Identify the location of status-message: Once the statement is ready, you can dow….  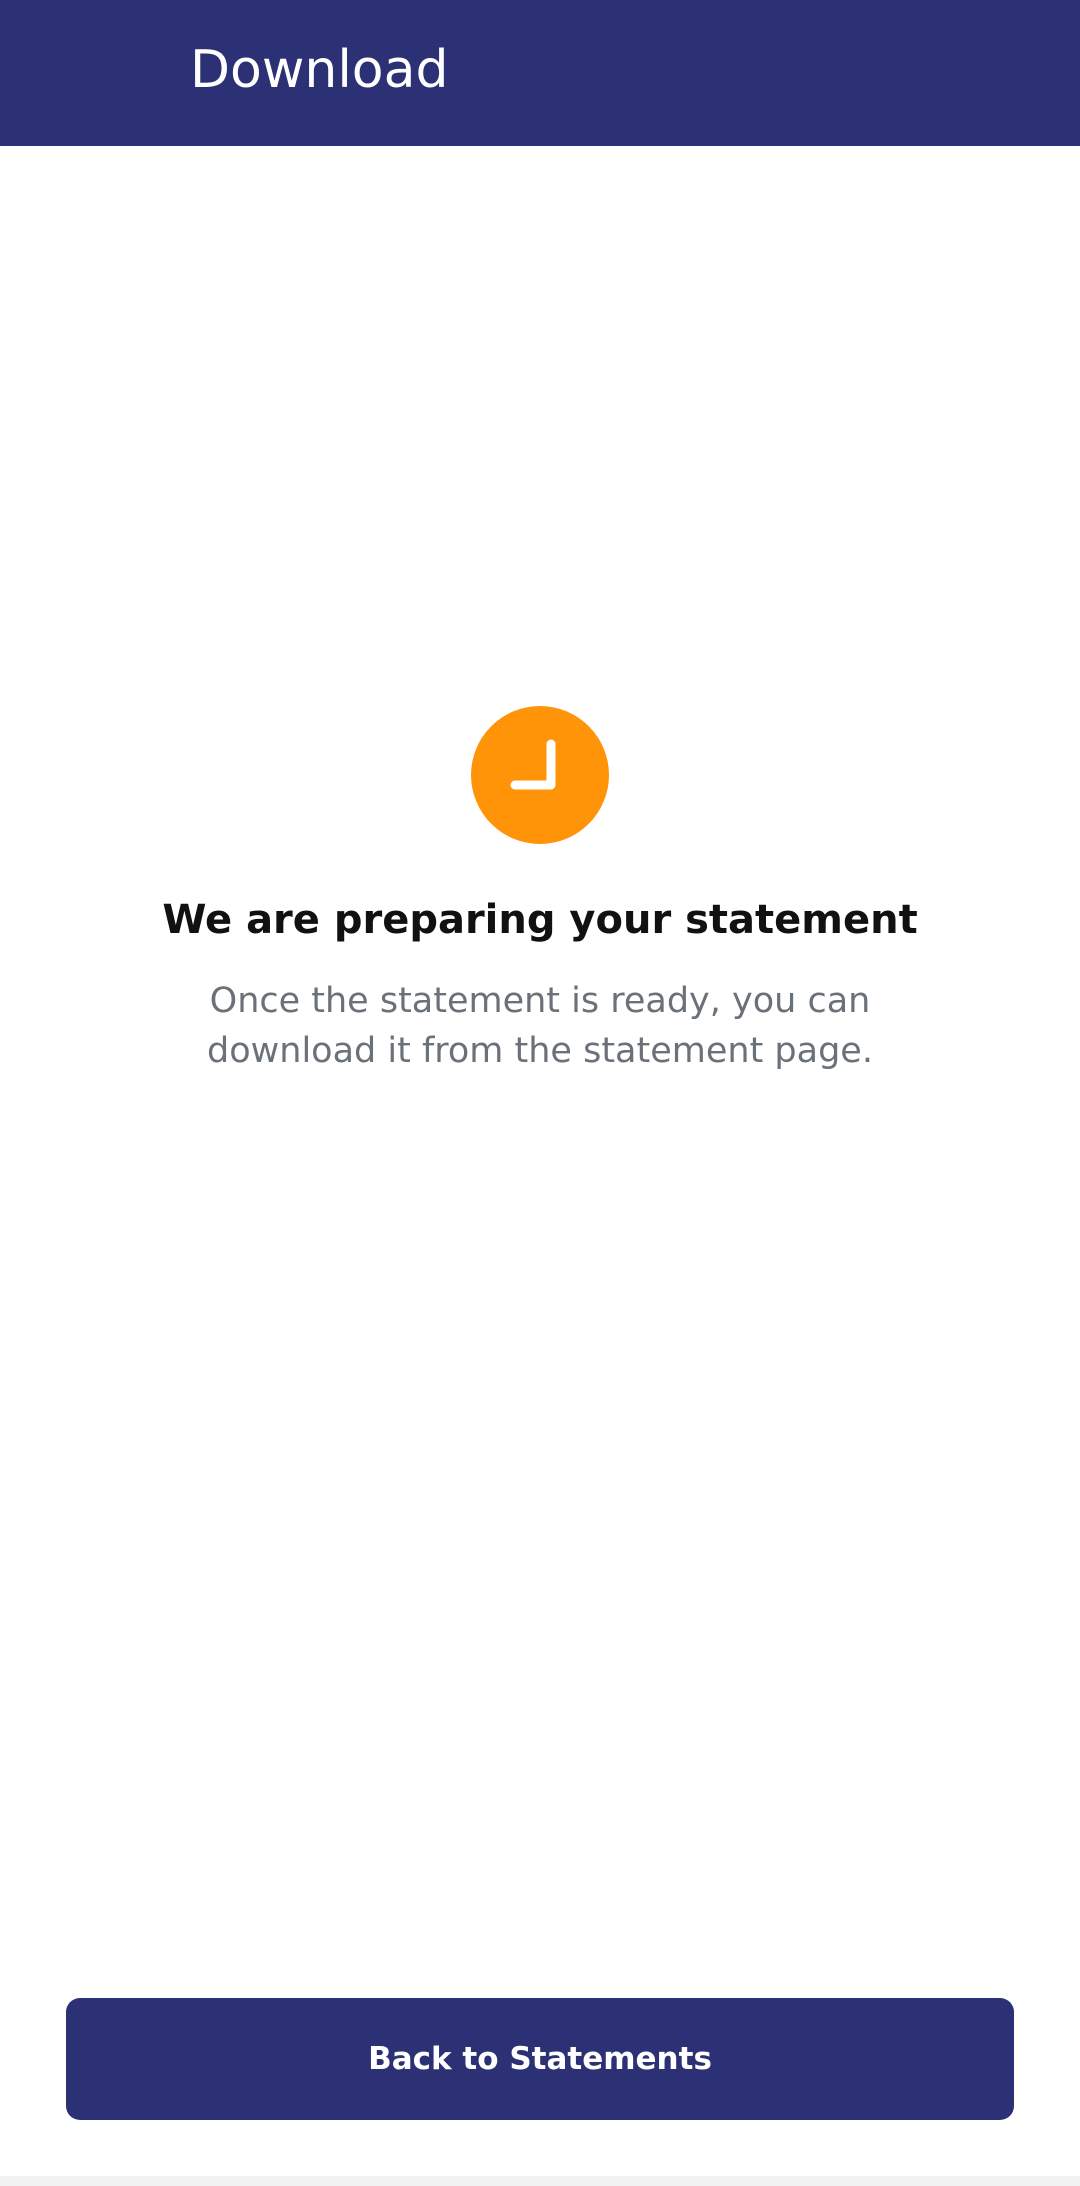
(540, 1026).